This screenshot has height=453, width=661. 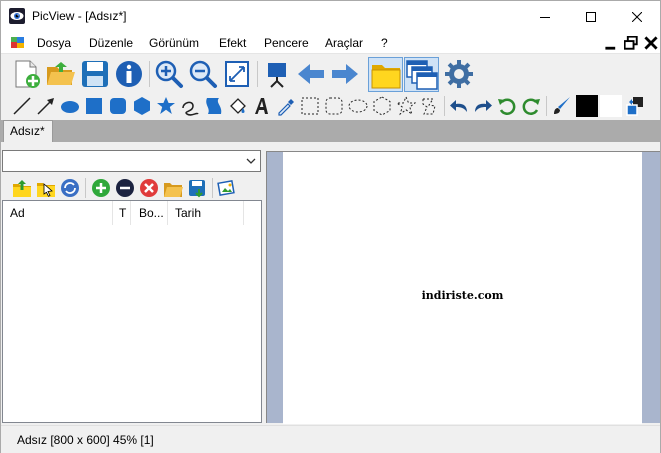 I want to click on path-combobox, so click(x=131, y=161).